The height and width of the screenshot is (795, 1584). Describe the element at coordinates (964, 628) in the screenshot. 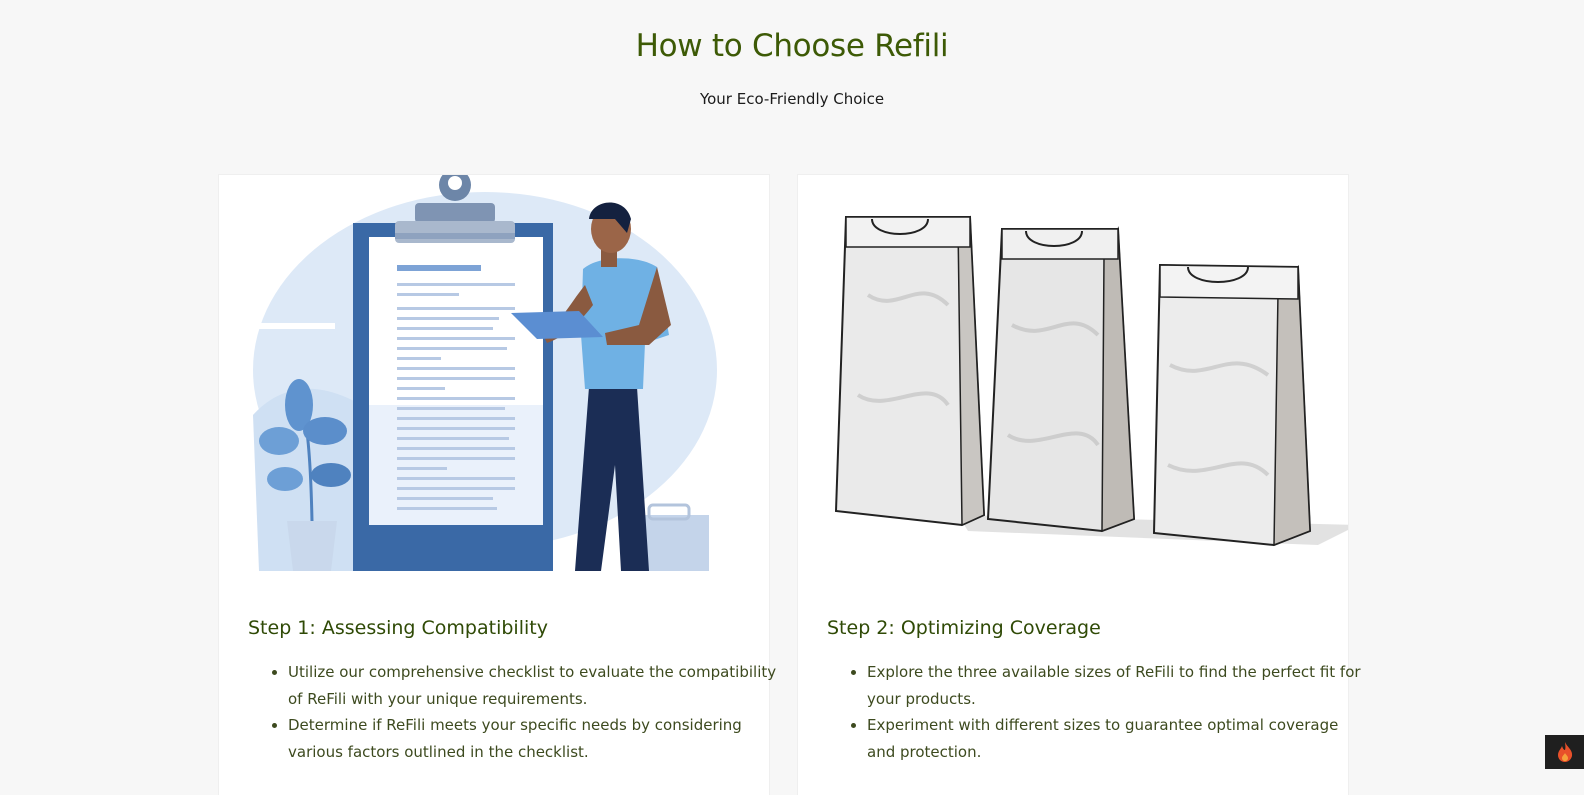

I see `step-2-title: Step 2: Optimizing Coverage` at that location.